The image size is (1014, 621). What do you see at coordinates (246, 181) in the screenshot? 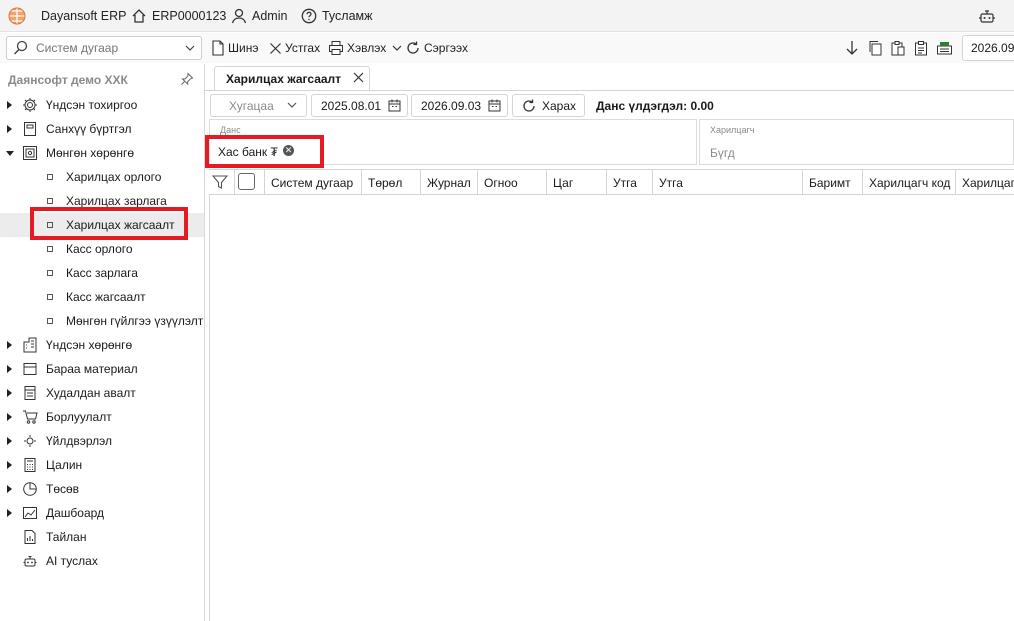
I see `select-all-checkbox` at bounding box center [246, 181].